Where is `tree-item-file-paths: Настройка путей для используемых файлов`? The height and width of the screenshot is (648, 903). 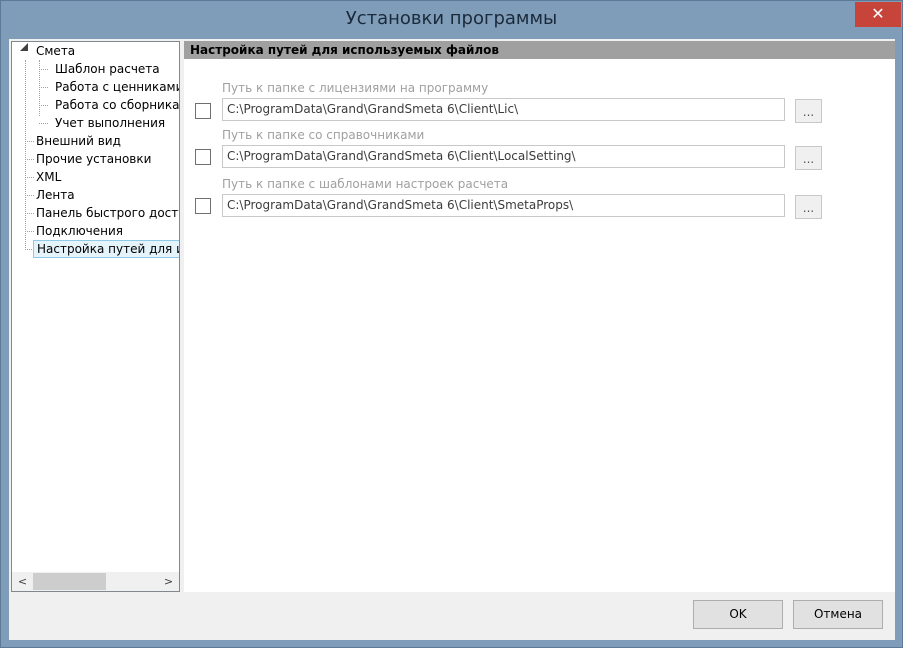 tree-item-file-paths: Настройка путей для используемых файлов is located at coordinates (106, 249).